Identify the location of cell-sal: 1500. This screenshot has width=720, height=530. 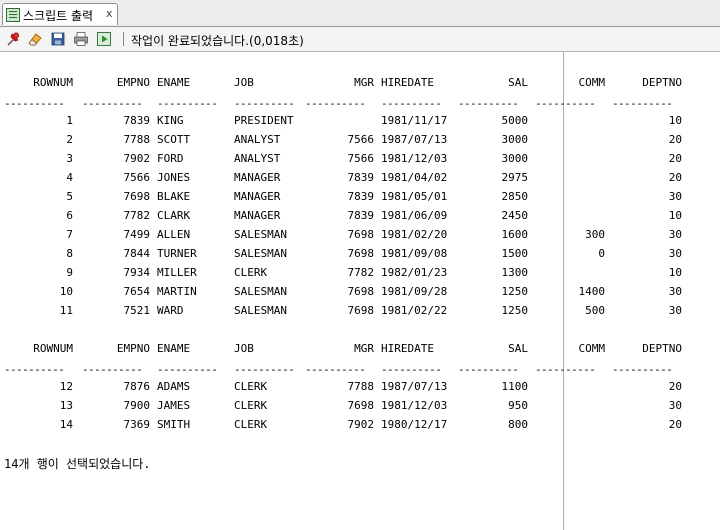
(515, 253).